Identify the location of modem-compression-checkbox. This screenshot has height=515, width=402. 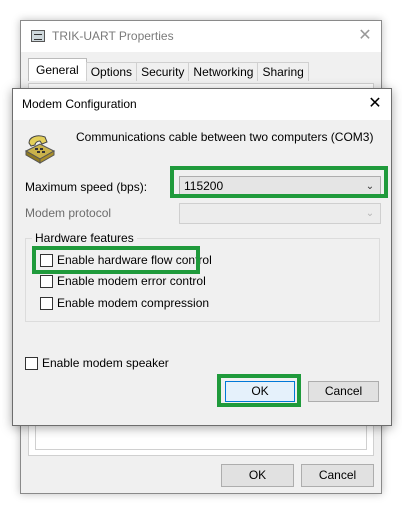
(46, 303).